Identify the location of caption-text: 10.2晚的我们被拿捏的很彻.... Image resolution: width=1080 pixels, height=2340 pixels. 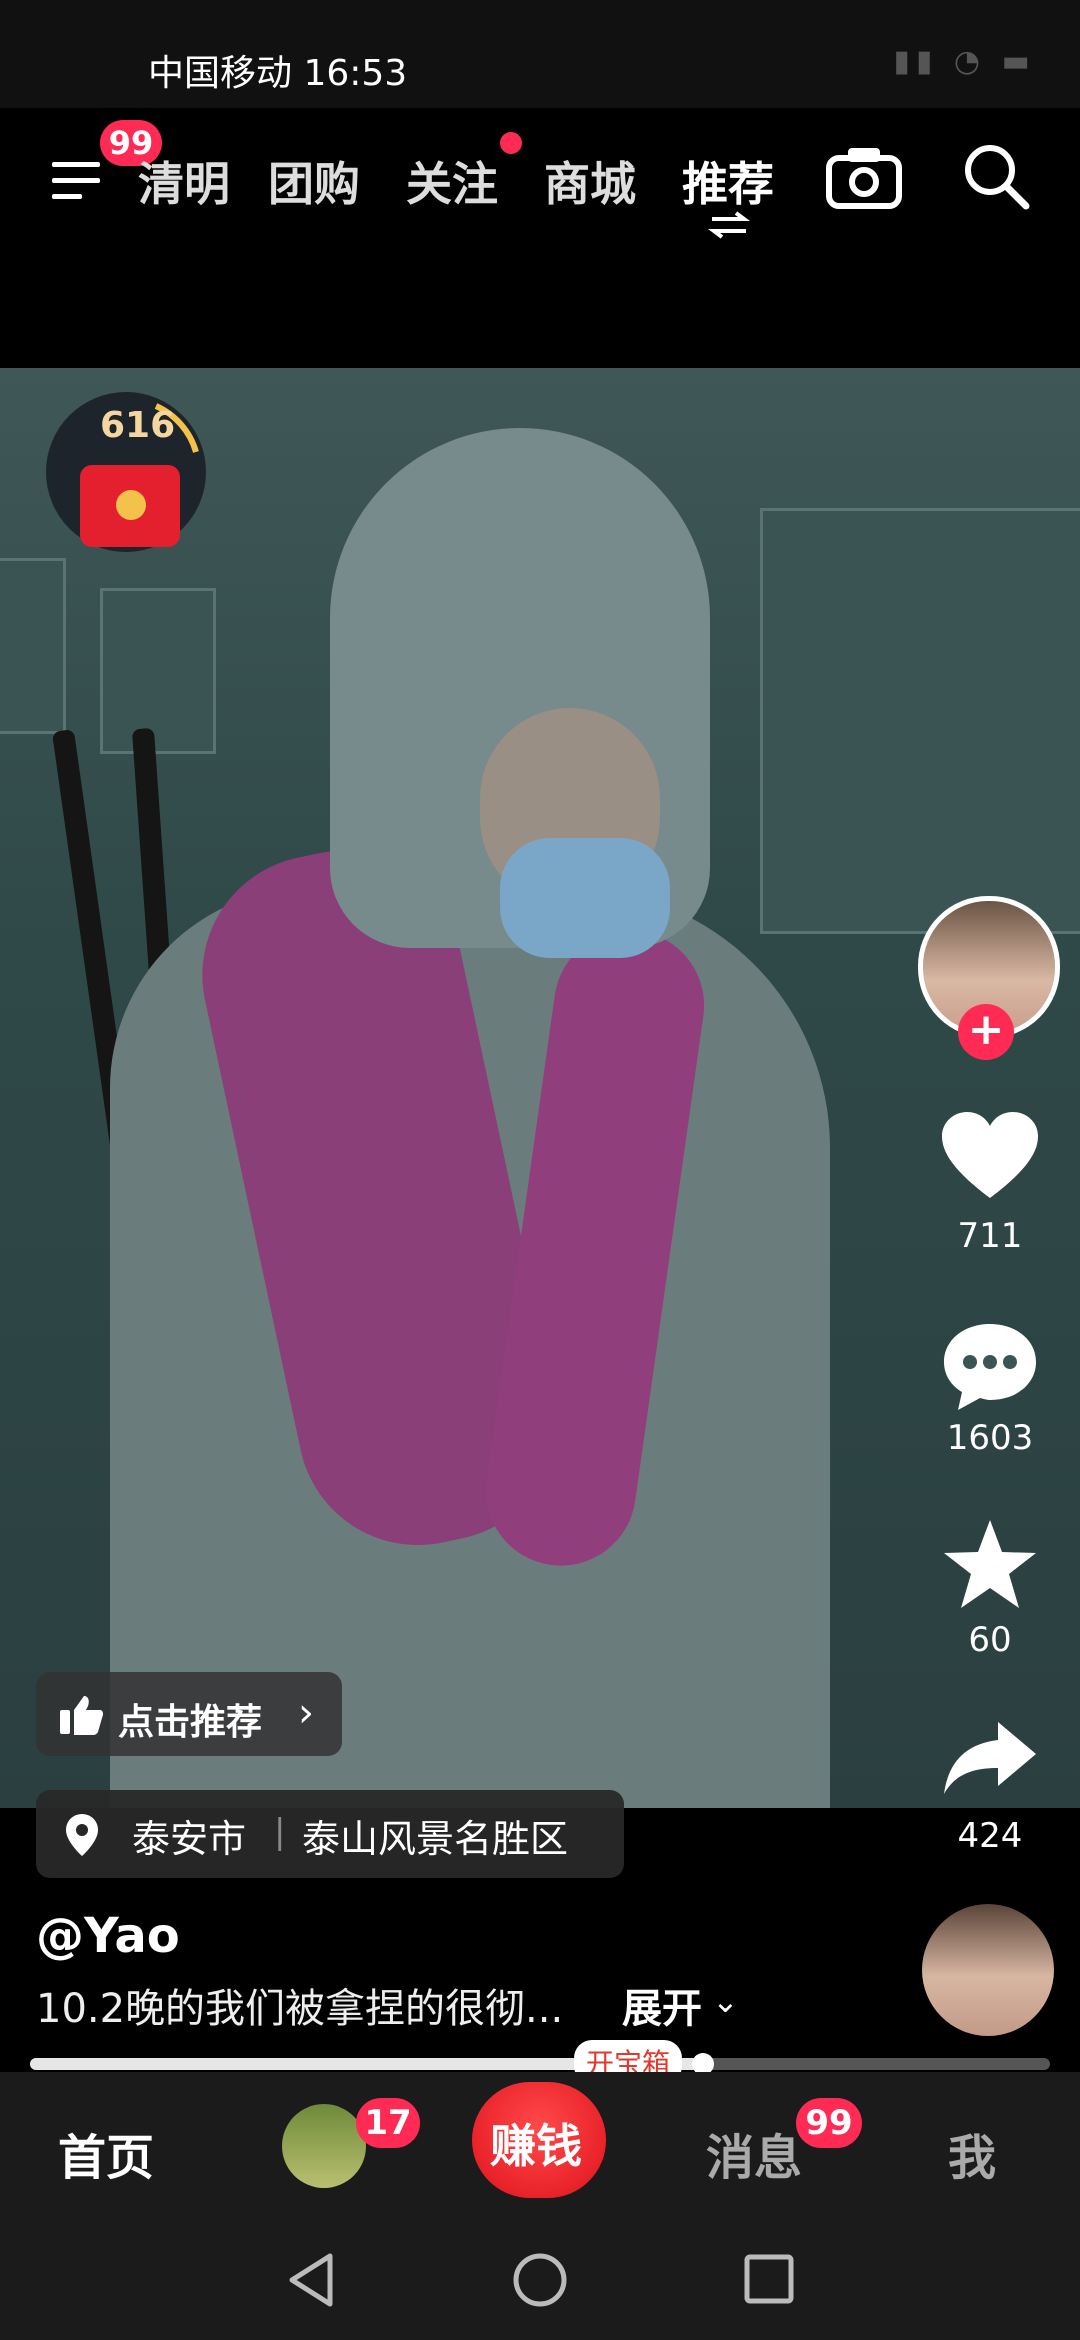
(300, 2009).